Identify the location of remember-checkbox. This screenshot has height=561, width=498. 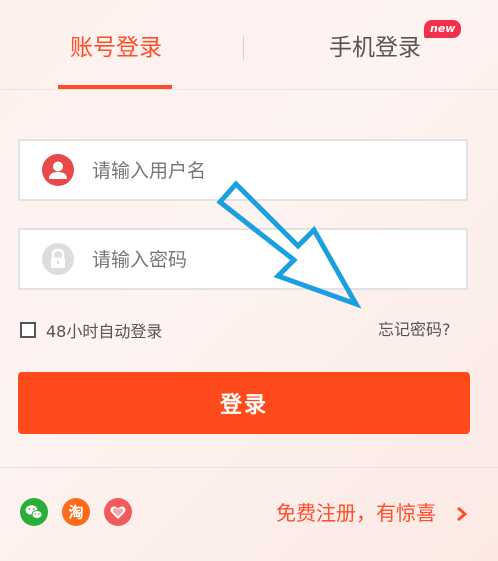
(28, 330).